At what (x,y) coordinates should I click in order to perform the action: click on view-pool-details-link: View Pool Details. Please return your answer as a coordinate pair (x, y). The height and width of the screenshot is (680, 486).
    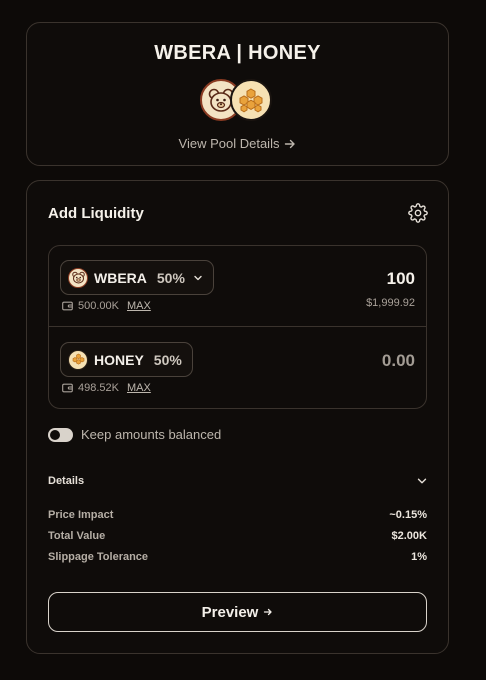
    Looking at the image, I should click on (238, 143).